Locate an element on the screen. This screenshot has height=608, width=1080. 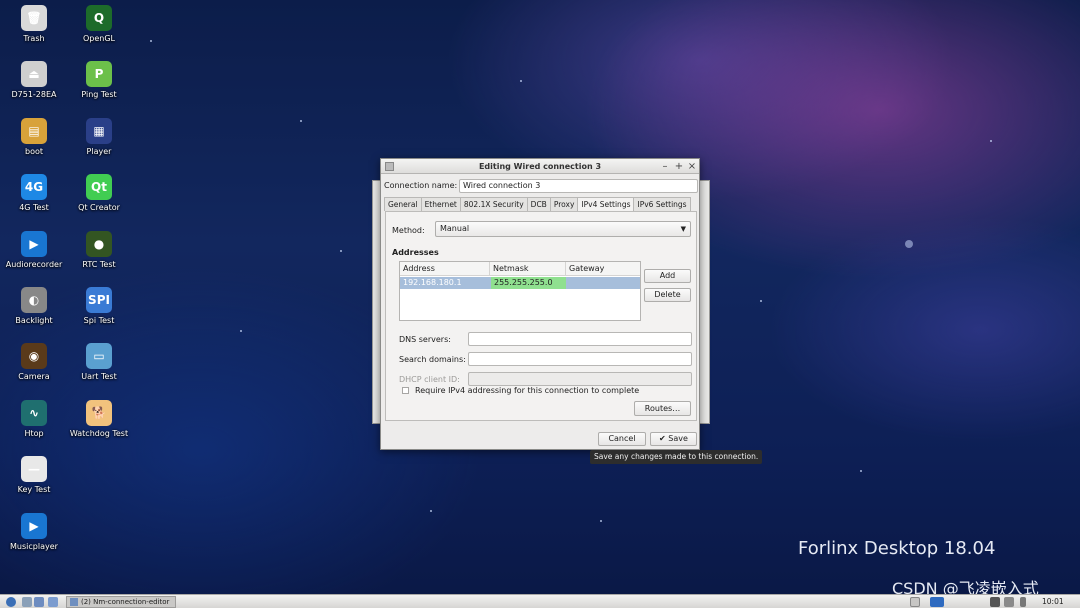
htop-icon: ∿ is located at coordinates (34, 412).